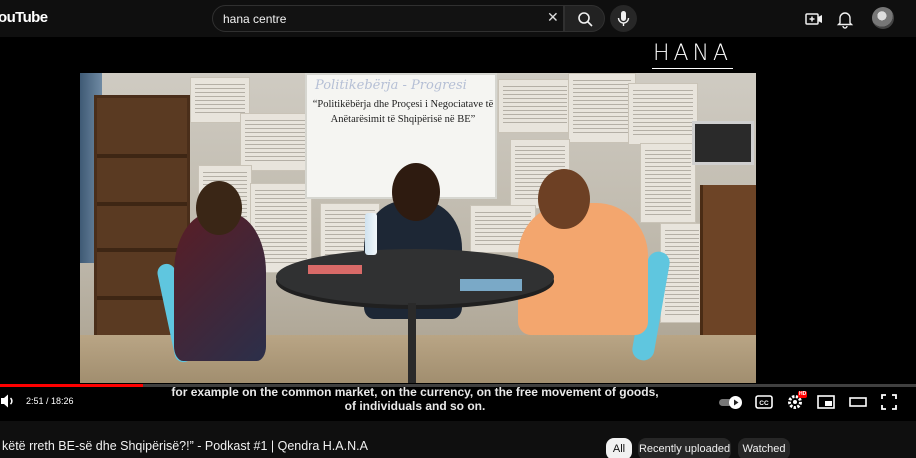 The image size is (916, 458). Describe the element at coordinates (692, 53) in the screenshot. I see `brand-logo-text: HANA` at that location.